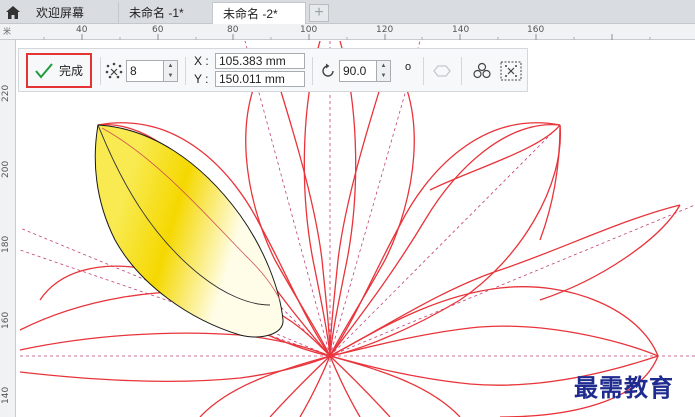  I want to click on y-position-input: 150.011 mm, so click(260, 79).